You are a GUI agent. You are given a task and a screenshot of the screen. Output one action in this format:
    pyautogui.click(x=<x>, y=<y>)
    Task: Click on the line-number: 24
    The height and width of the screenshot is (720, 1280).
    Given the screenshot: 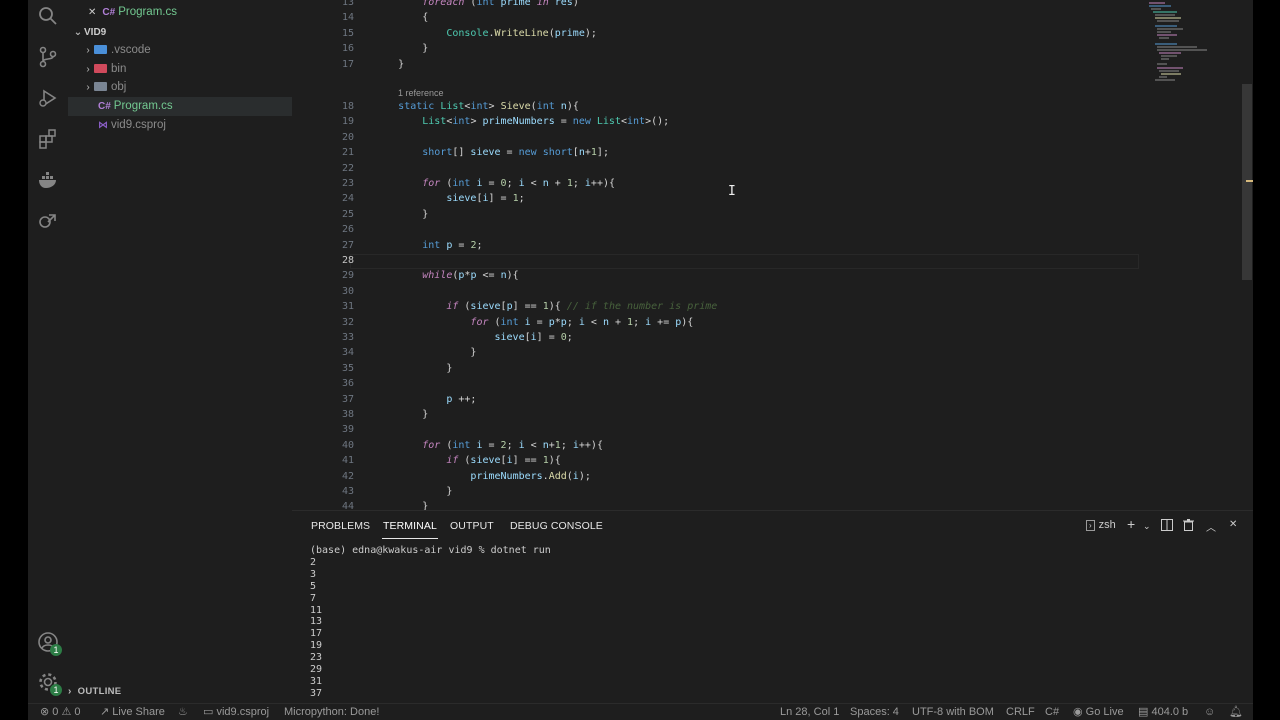 What is the action you would take?
    pyautogui.click(x=347, y=199)
    